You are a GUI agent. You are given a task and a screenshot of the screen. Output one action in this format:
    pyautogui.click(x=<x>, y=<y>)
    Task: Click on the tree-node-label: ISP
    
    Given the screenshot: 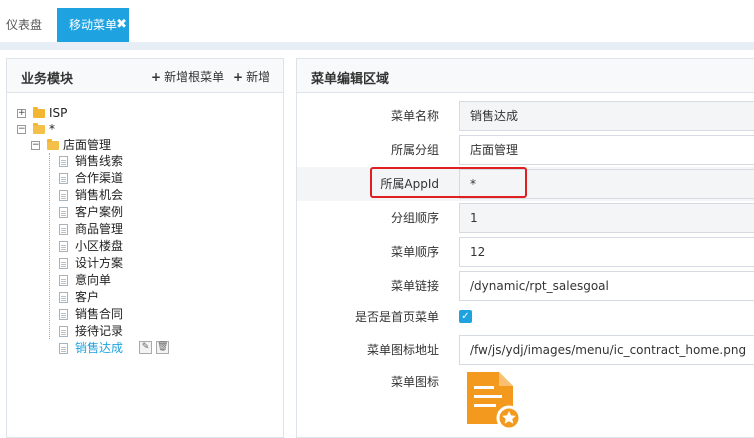 What is the action you would take?
    pyautogui.click(x=58, y=113)
    